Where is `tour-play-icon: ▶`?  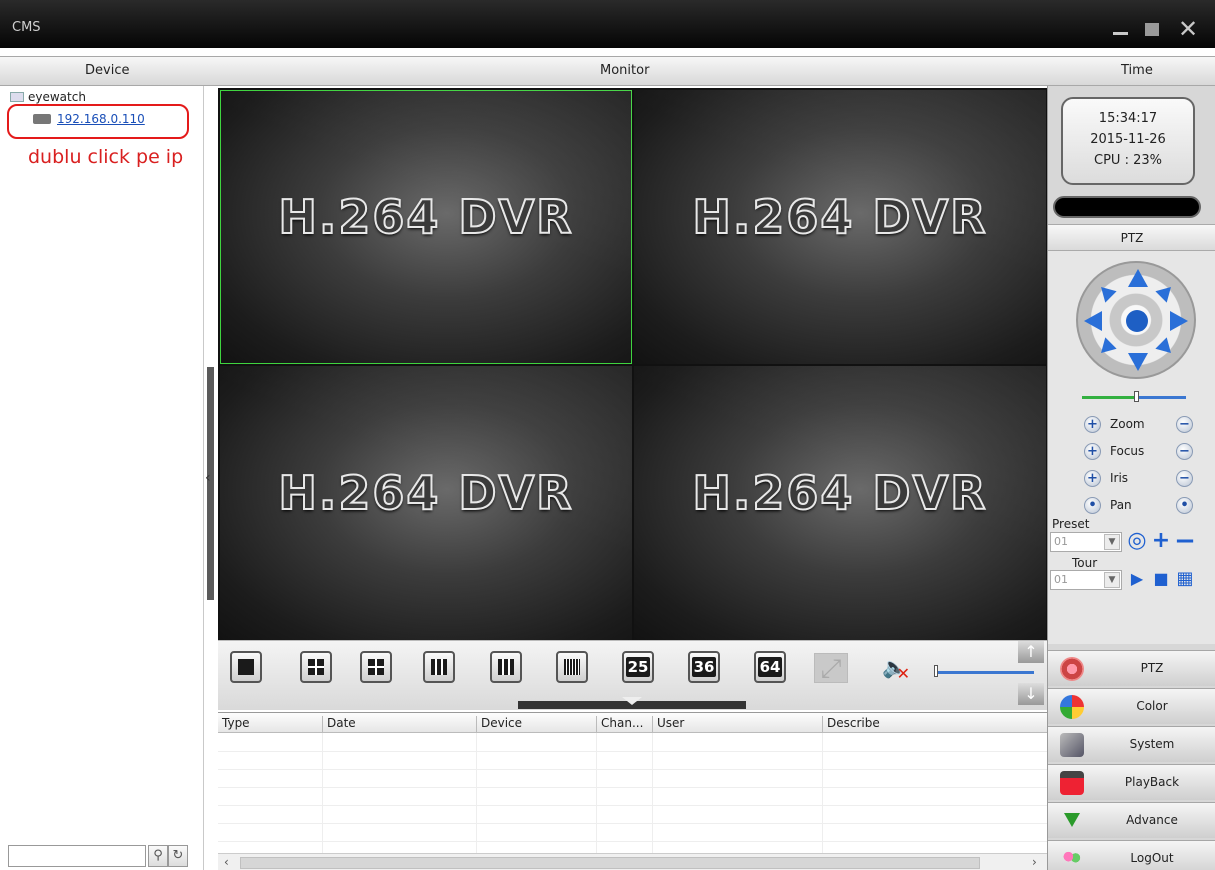
tour-play-icon: ▶ is located at coordinates (1137, 580).